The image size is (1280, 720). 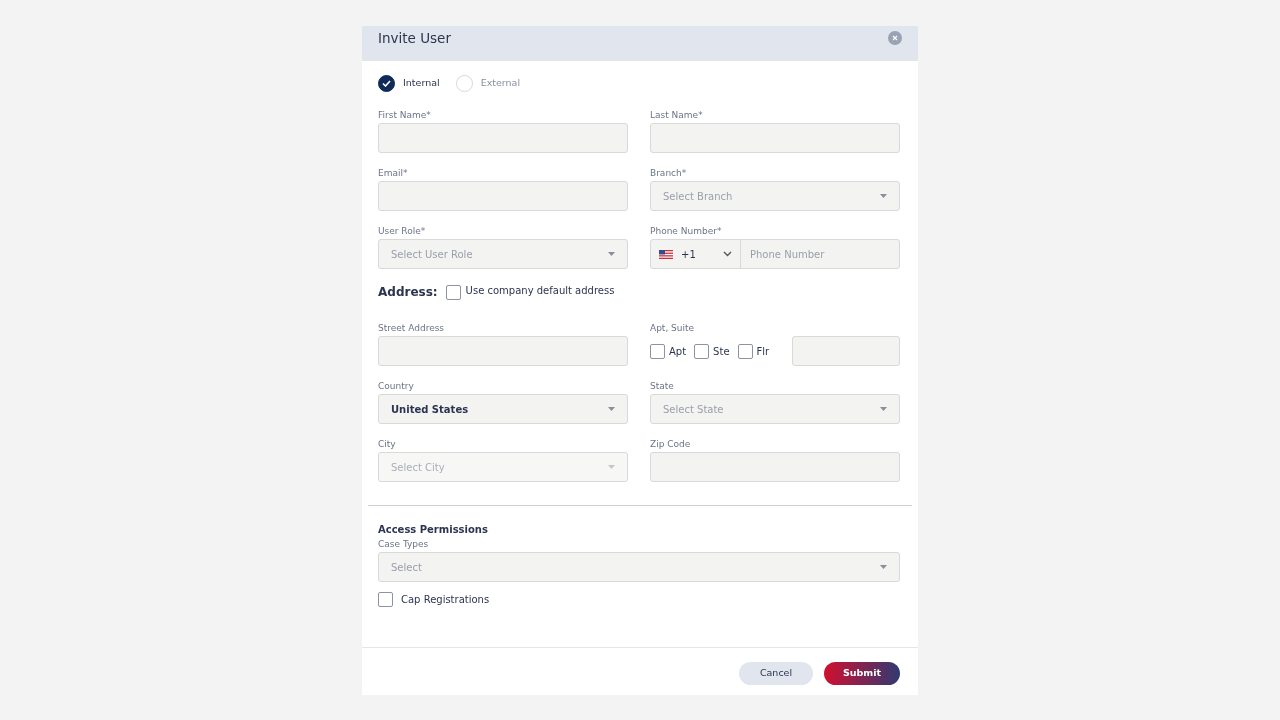 What do you see at coordinates (763, 351) in the screenshot?
I see `option-label: Flr` at bounding box center [763, 351].